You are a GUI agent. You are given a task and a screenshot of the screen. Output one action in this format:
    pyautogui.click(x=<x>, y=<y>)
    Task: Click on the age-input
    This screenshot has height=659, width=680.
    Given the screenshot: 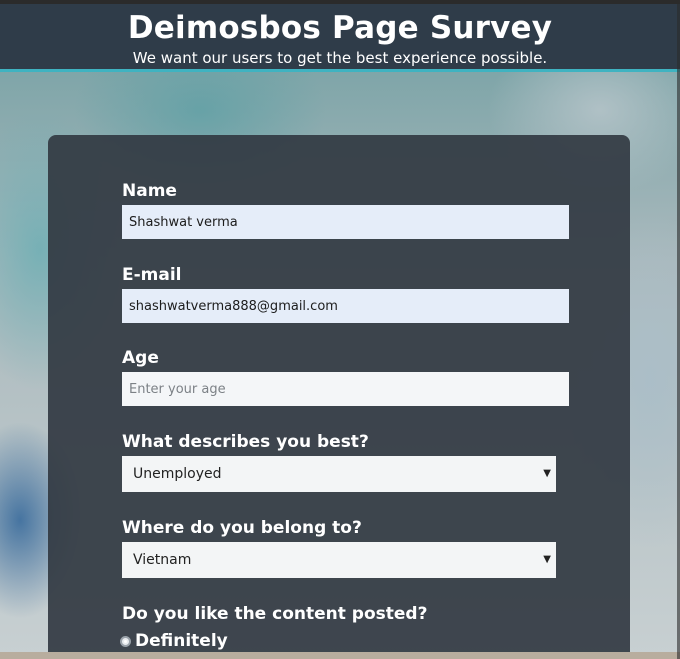 What is the action you would take?
    pyautogui.click(x=345, y=389)
    